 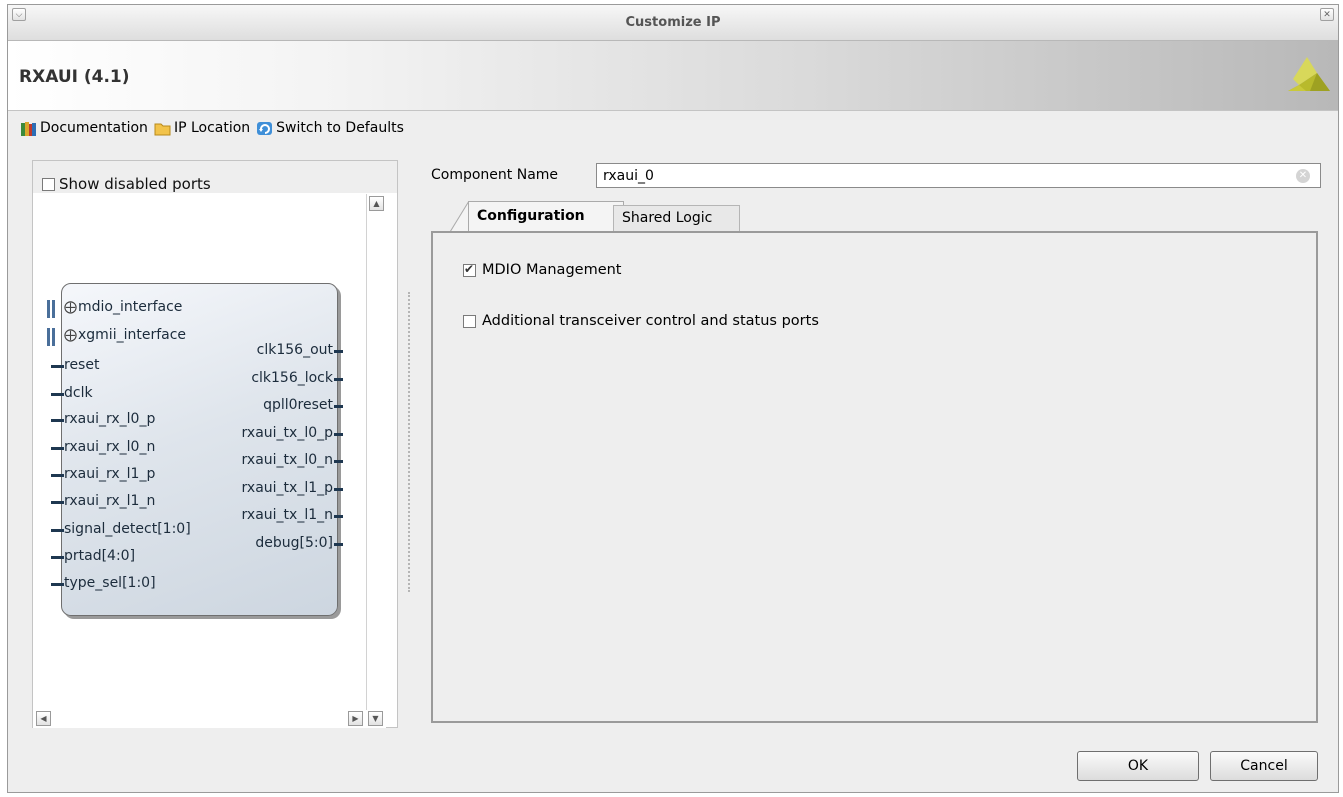 I want to click on ok-button: OK, so click(x=1138, y=766).